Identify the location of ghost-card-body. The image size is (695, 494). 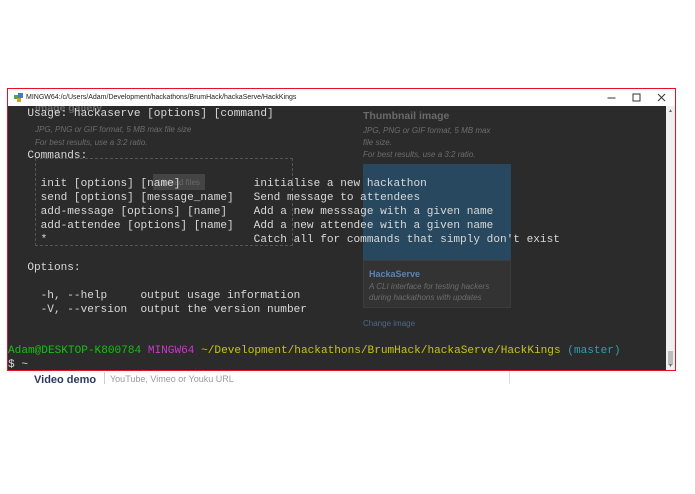
(437, 284).